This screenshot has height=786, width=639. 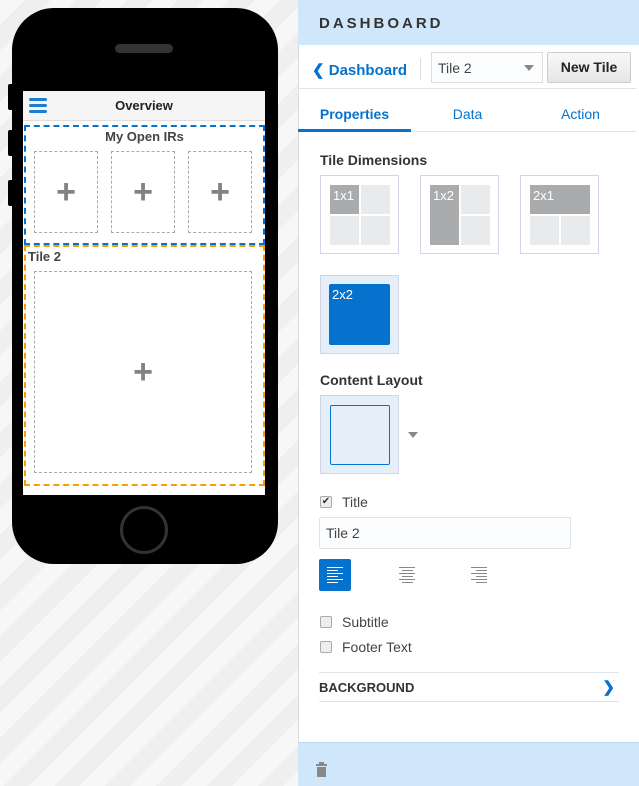 I want to click on dimension-2x2-selected: 2x2, so click(x=359, y=314).